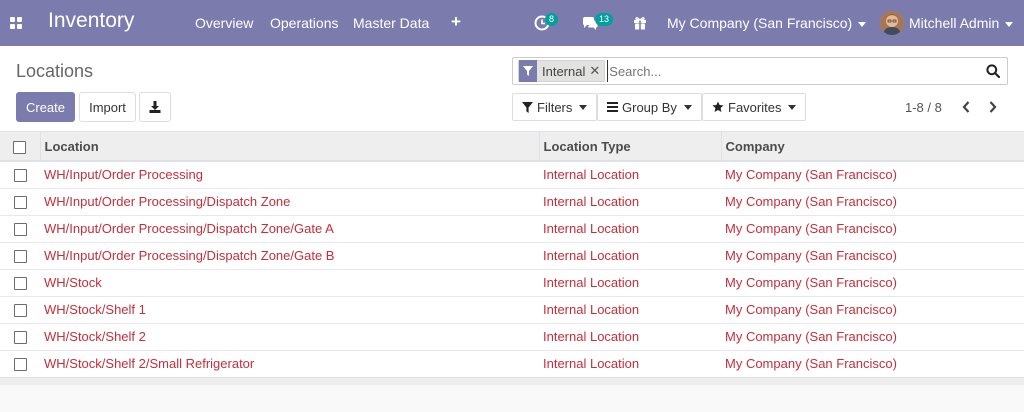 This screenshot has height=412, width=1024. What do you see at coordinates (892, 23) in the screenshot?
I see `avatar` at bounding box center [892, 23].